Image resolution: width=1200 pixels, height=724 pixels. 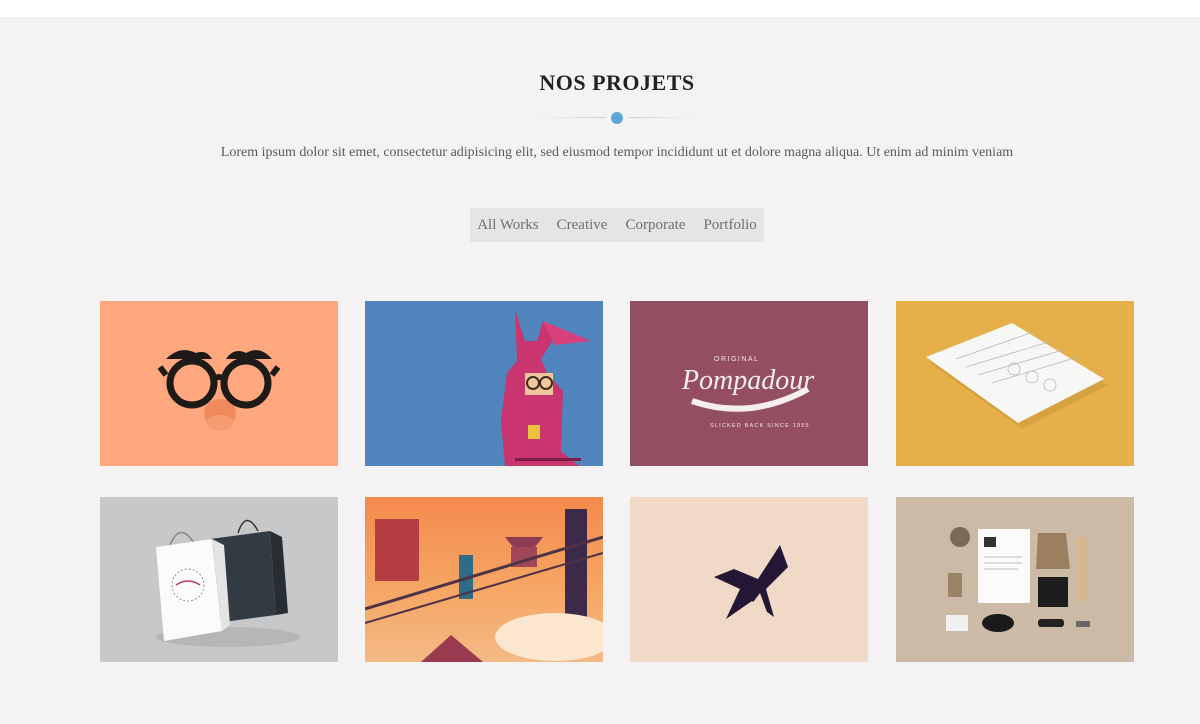 I want to click on title-divider, so click(x=617, y=118).